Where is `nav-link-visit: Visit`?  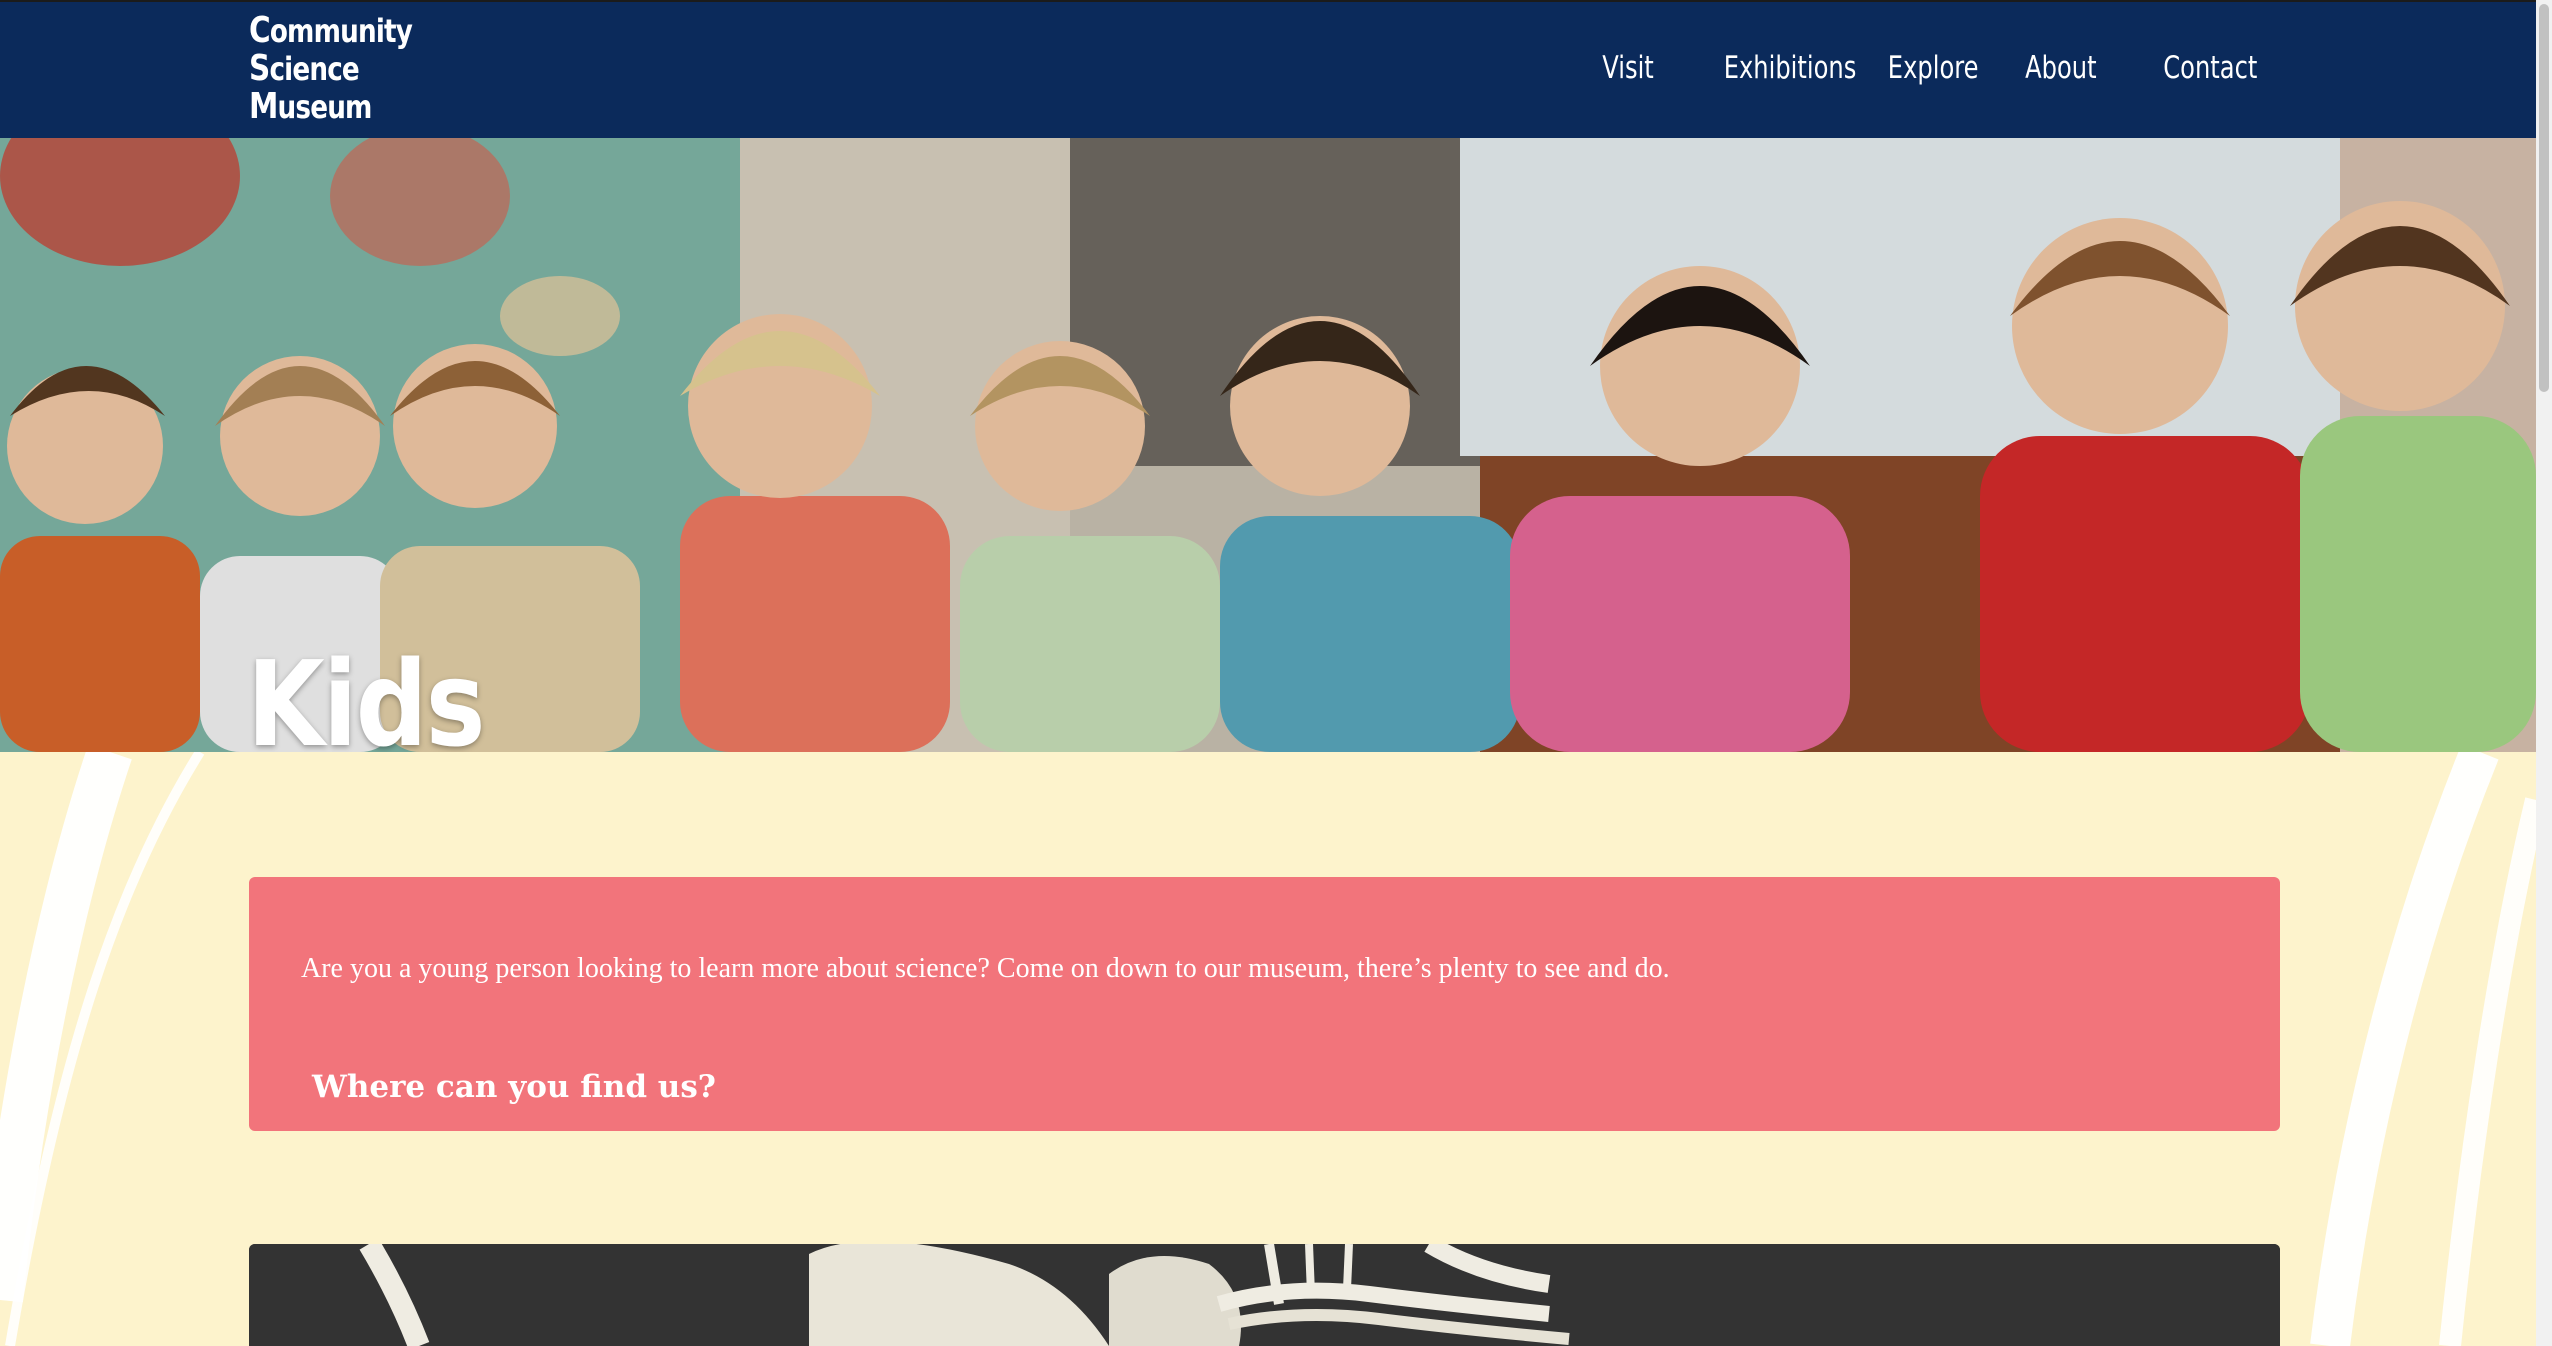
nav-link-visit: Visit is located at coordinates (1628, 68).